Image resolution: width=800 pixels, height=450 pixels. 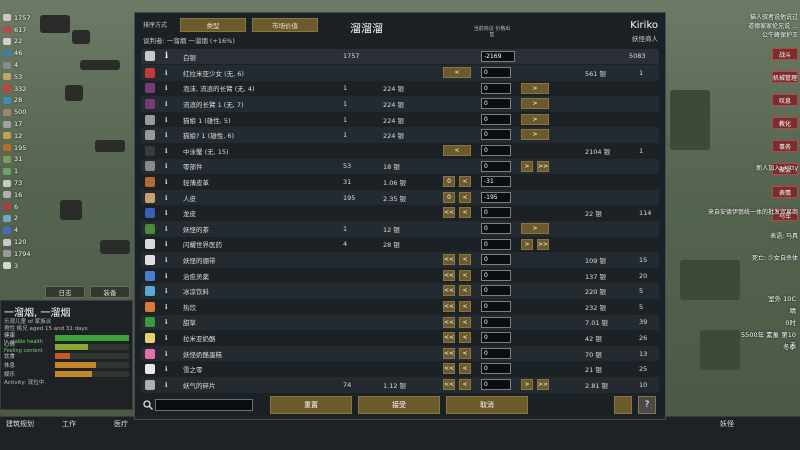 What do you see at coordinates (311, 405) in the screenshot?
I see `reset-button: 重置` at bounding box center [311, 405].